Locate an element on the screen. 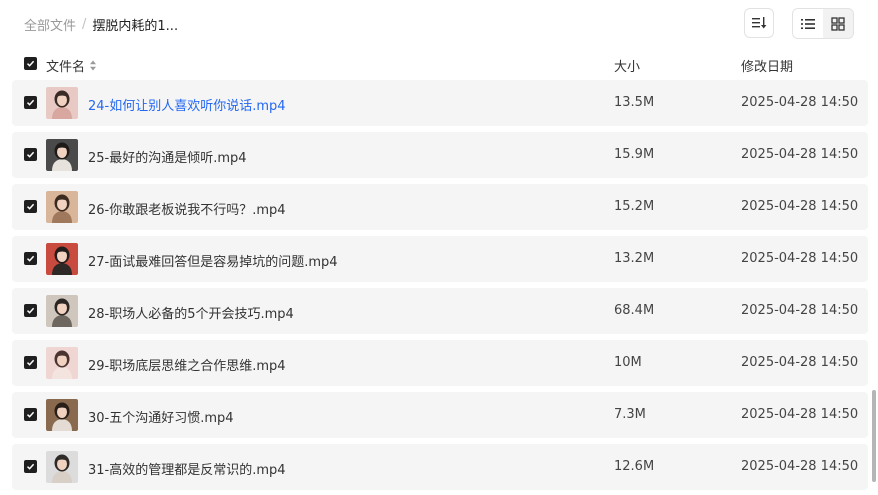  file-name: 26-你敢跟老板说我不行吗？.mp4 is located at coordinates (187, 208).